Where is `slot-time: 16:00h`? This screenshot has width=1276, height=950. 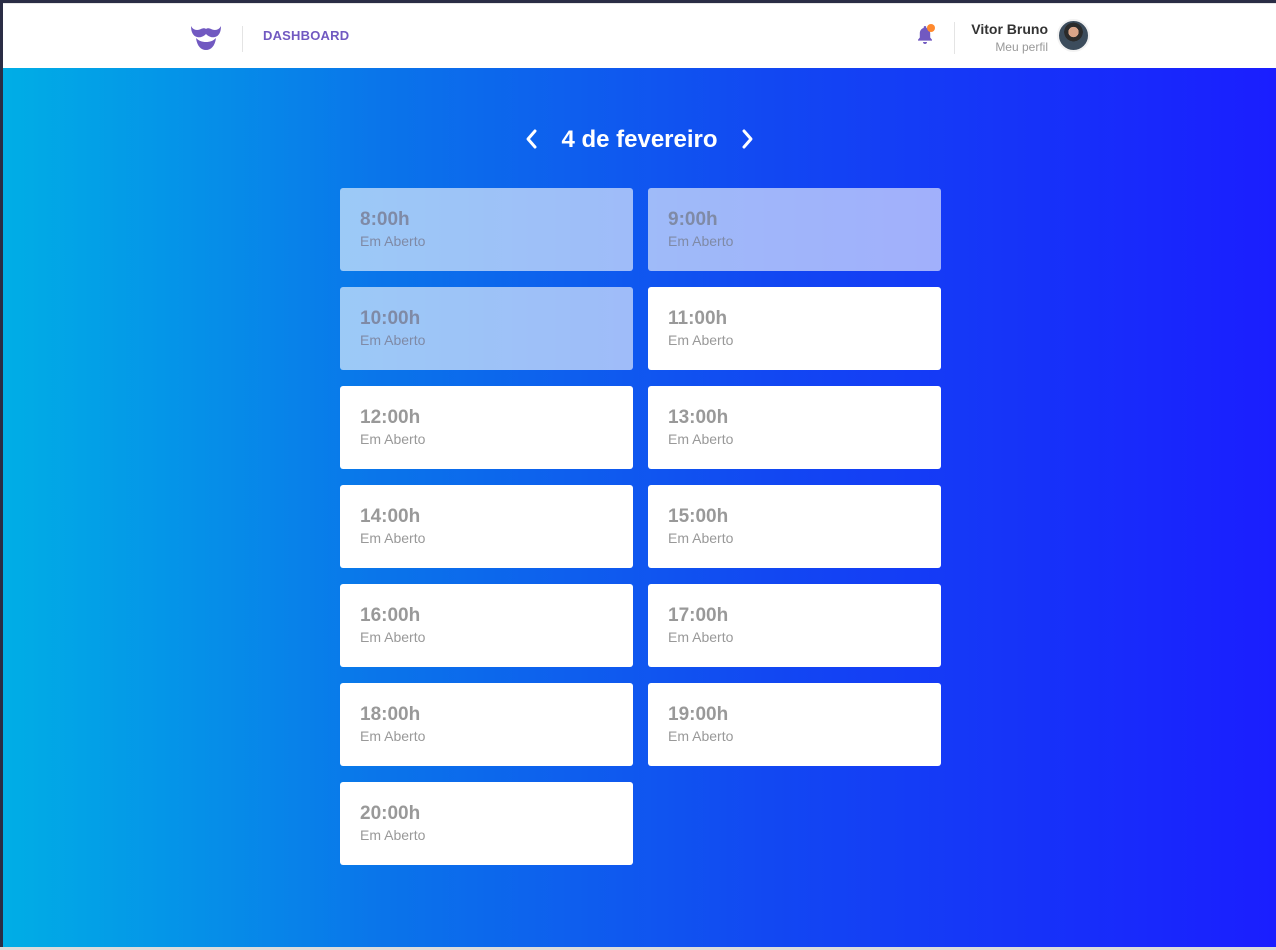 slot-time: 16:00h is located at coordinates (390, 615).